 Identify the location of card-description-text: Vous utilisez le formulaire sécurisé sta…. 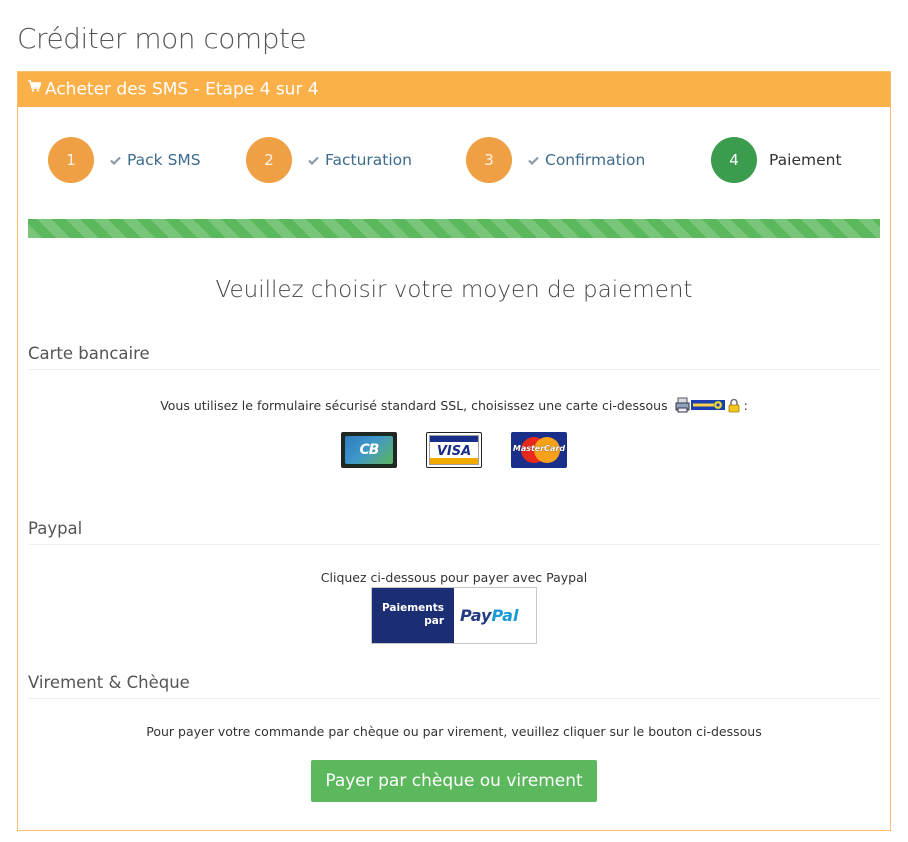
(414, 405).